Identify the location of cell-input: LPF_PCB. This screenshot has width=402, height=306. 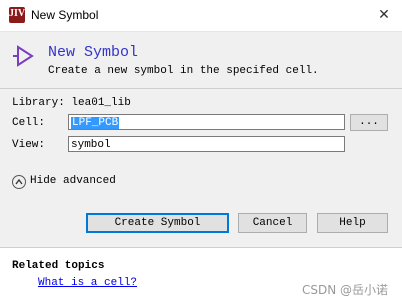
(206, 122).